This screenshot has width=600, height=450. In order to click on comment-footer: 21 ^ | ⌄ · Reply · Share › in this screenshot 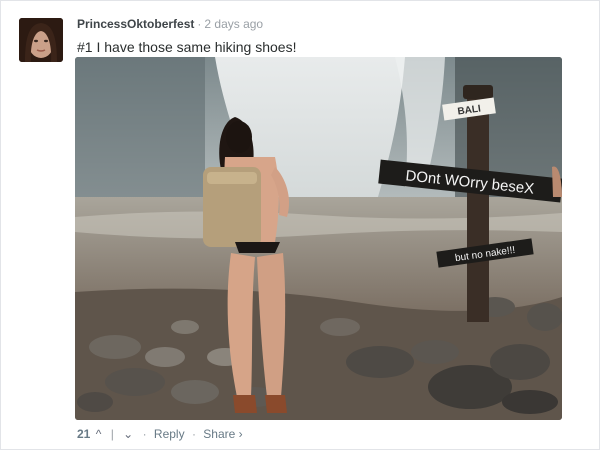, I will do `click(160, 433)`.